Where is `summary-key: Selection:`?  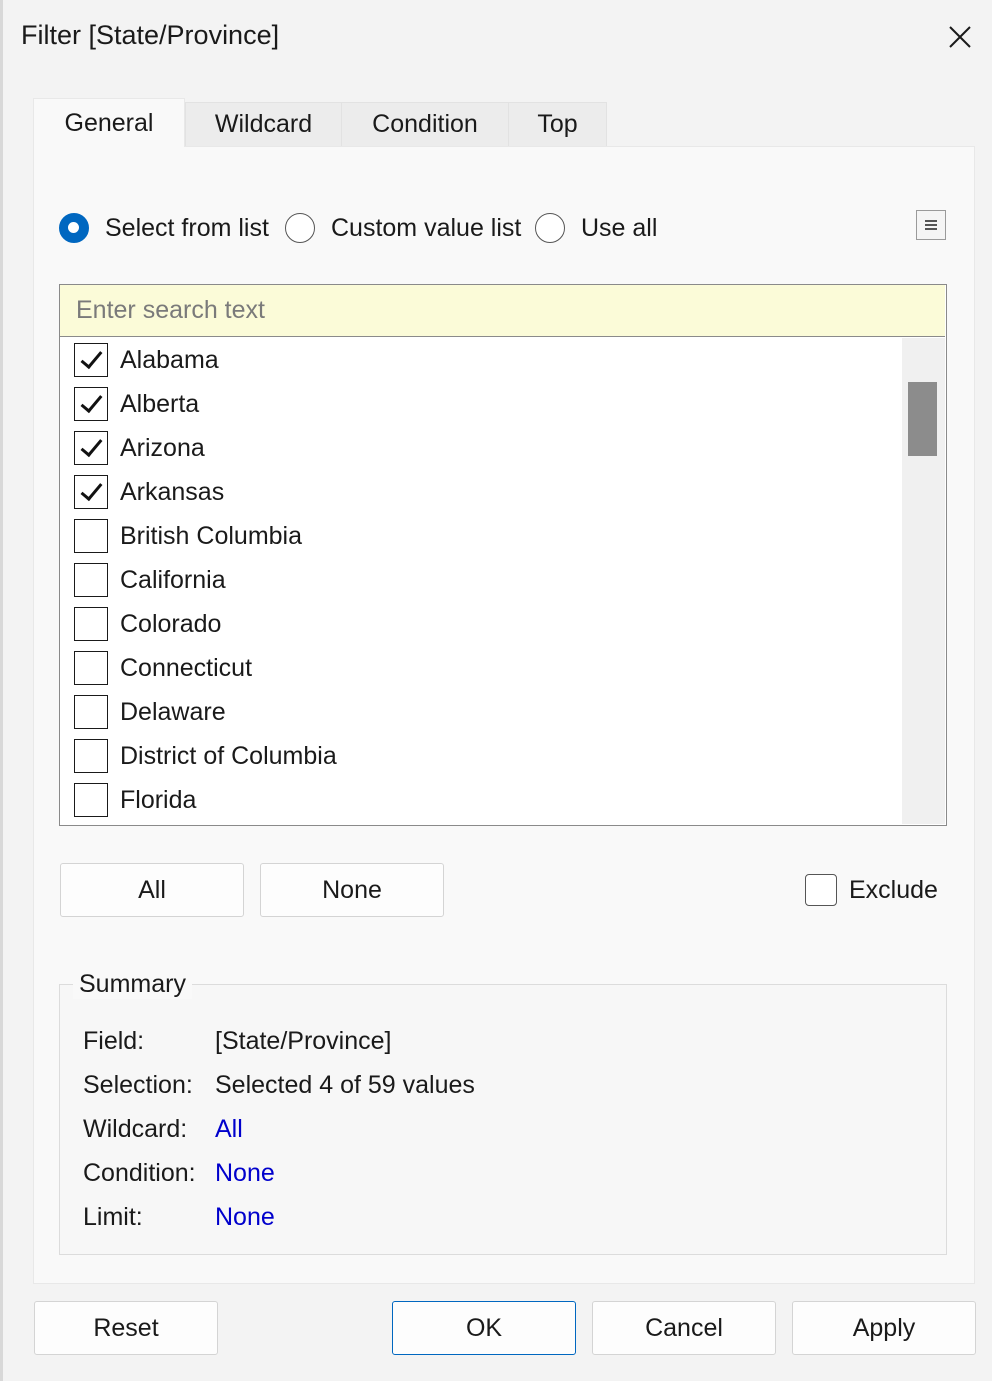 summary-key: Selection: is located at coordinates (138, 1084).